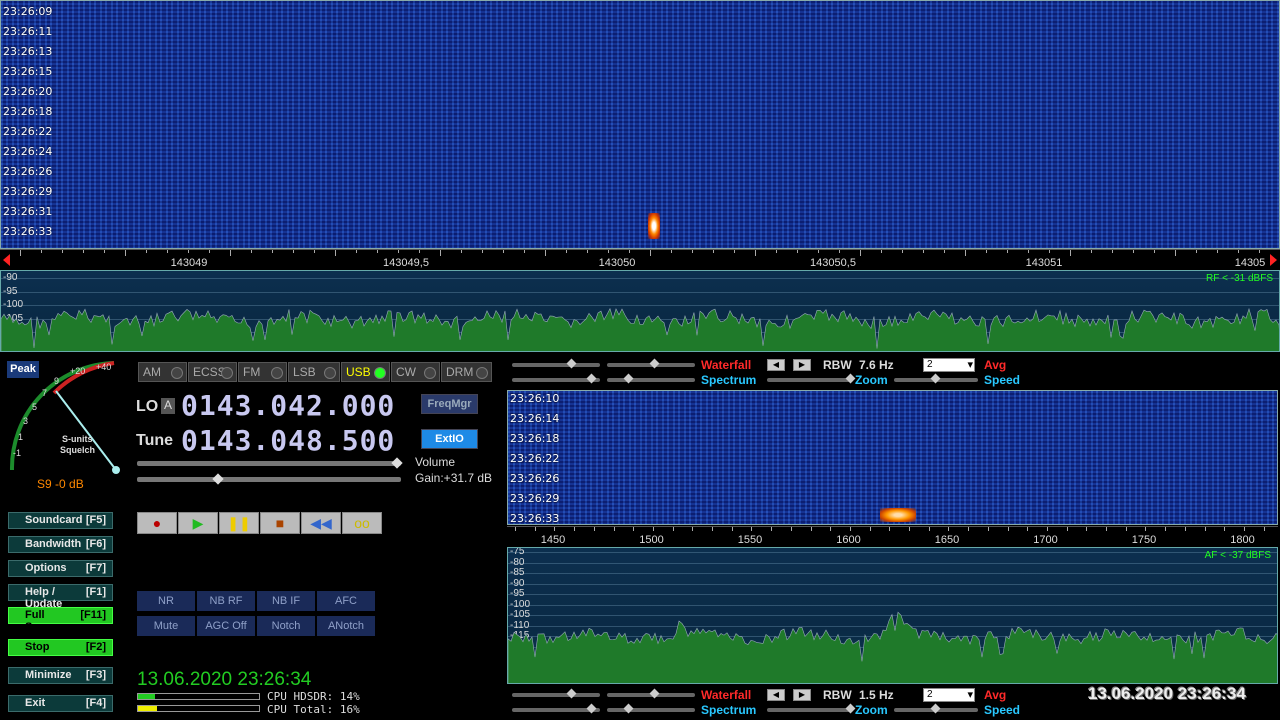  What do you see at coordinates (239, 523) in the screenshot?
I see `pause-button: ❚❚` at bounding box center [239, 523].